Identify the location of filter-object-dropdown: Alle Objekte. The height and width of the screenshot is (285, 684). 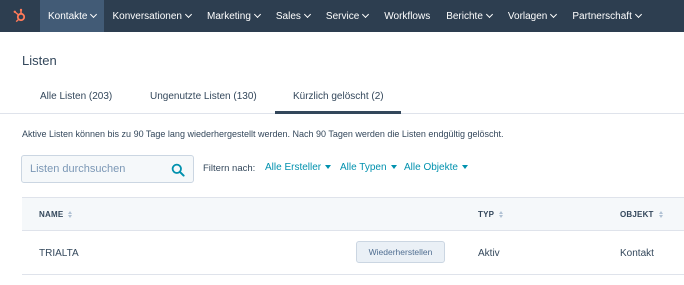
(436, 167).